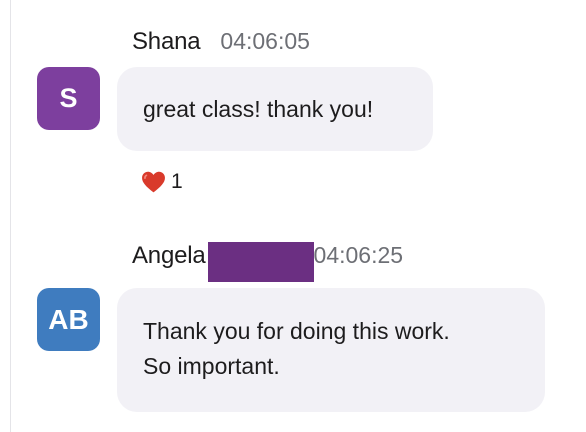 This screenshot has height=432, width=586. What do you see at coordinates (177, 181) in the screenshot?
I see `reaction-count: 1` at bounding box center [177, 181].